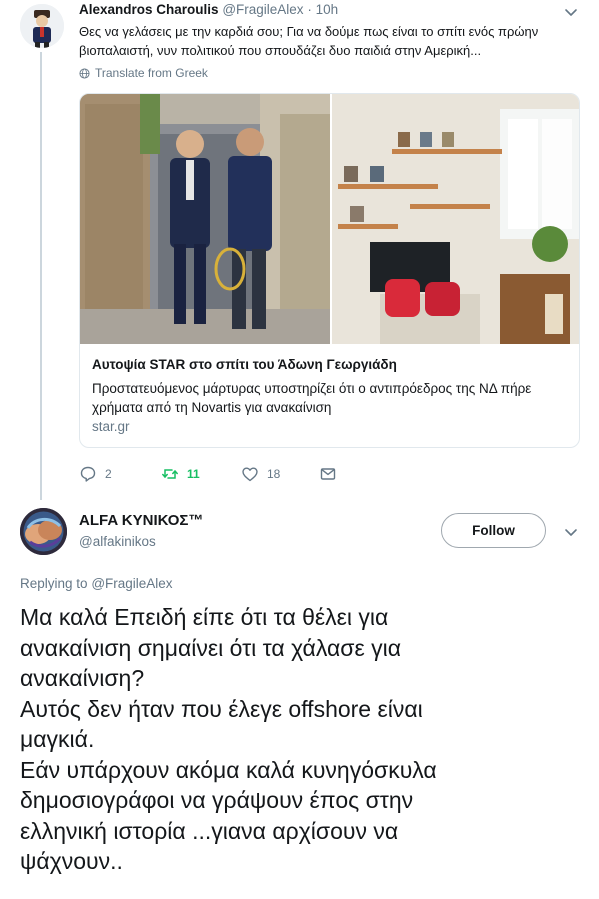 Image resolution: width=599 pixels, height=899 pixels. What do you see at coordinates (141, 520) in the screenshot?
I see `main-author-name: ALFA ΚΥΝΙΚΟΣ™` at bounding box center [141, 520].